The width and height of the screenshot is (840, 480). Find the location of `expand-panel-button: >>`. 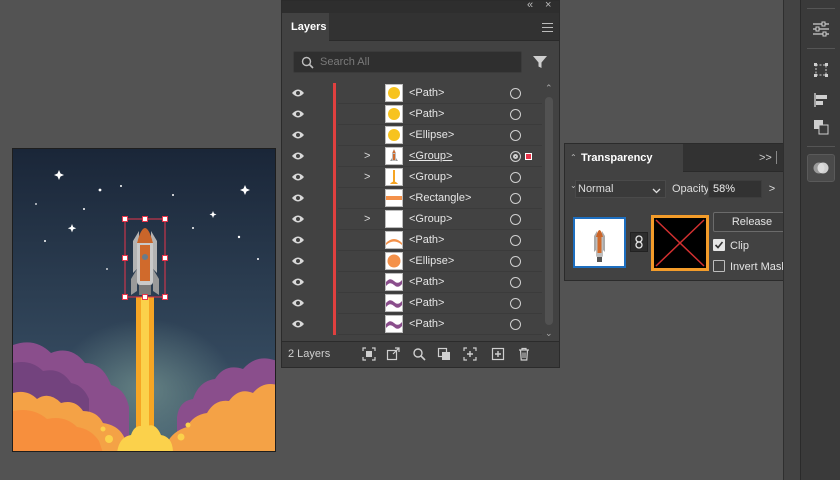

expand-panel-button: >> is located at coordinates (765, 158).